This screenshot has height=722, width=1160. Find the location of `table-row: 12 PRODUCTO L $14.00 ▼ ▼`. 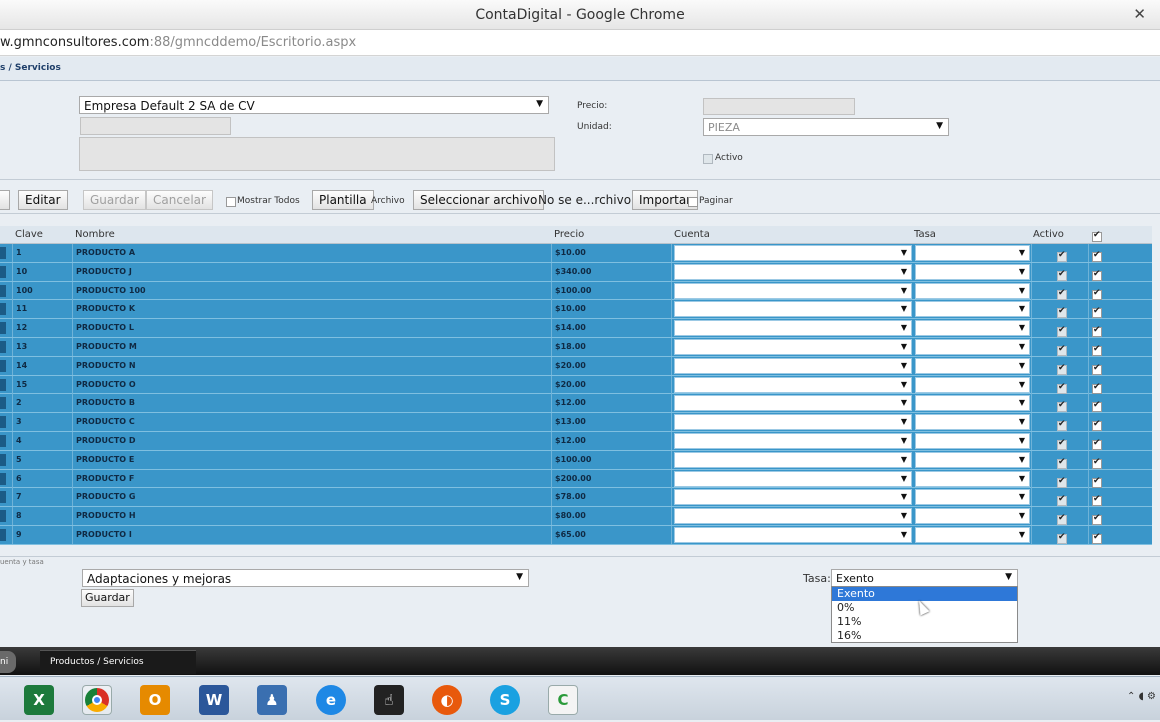

table-row: 12 PRODUCTO L $14.00 ▼ ▼ is located at coordinates (576, 328).